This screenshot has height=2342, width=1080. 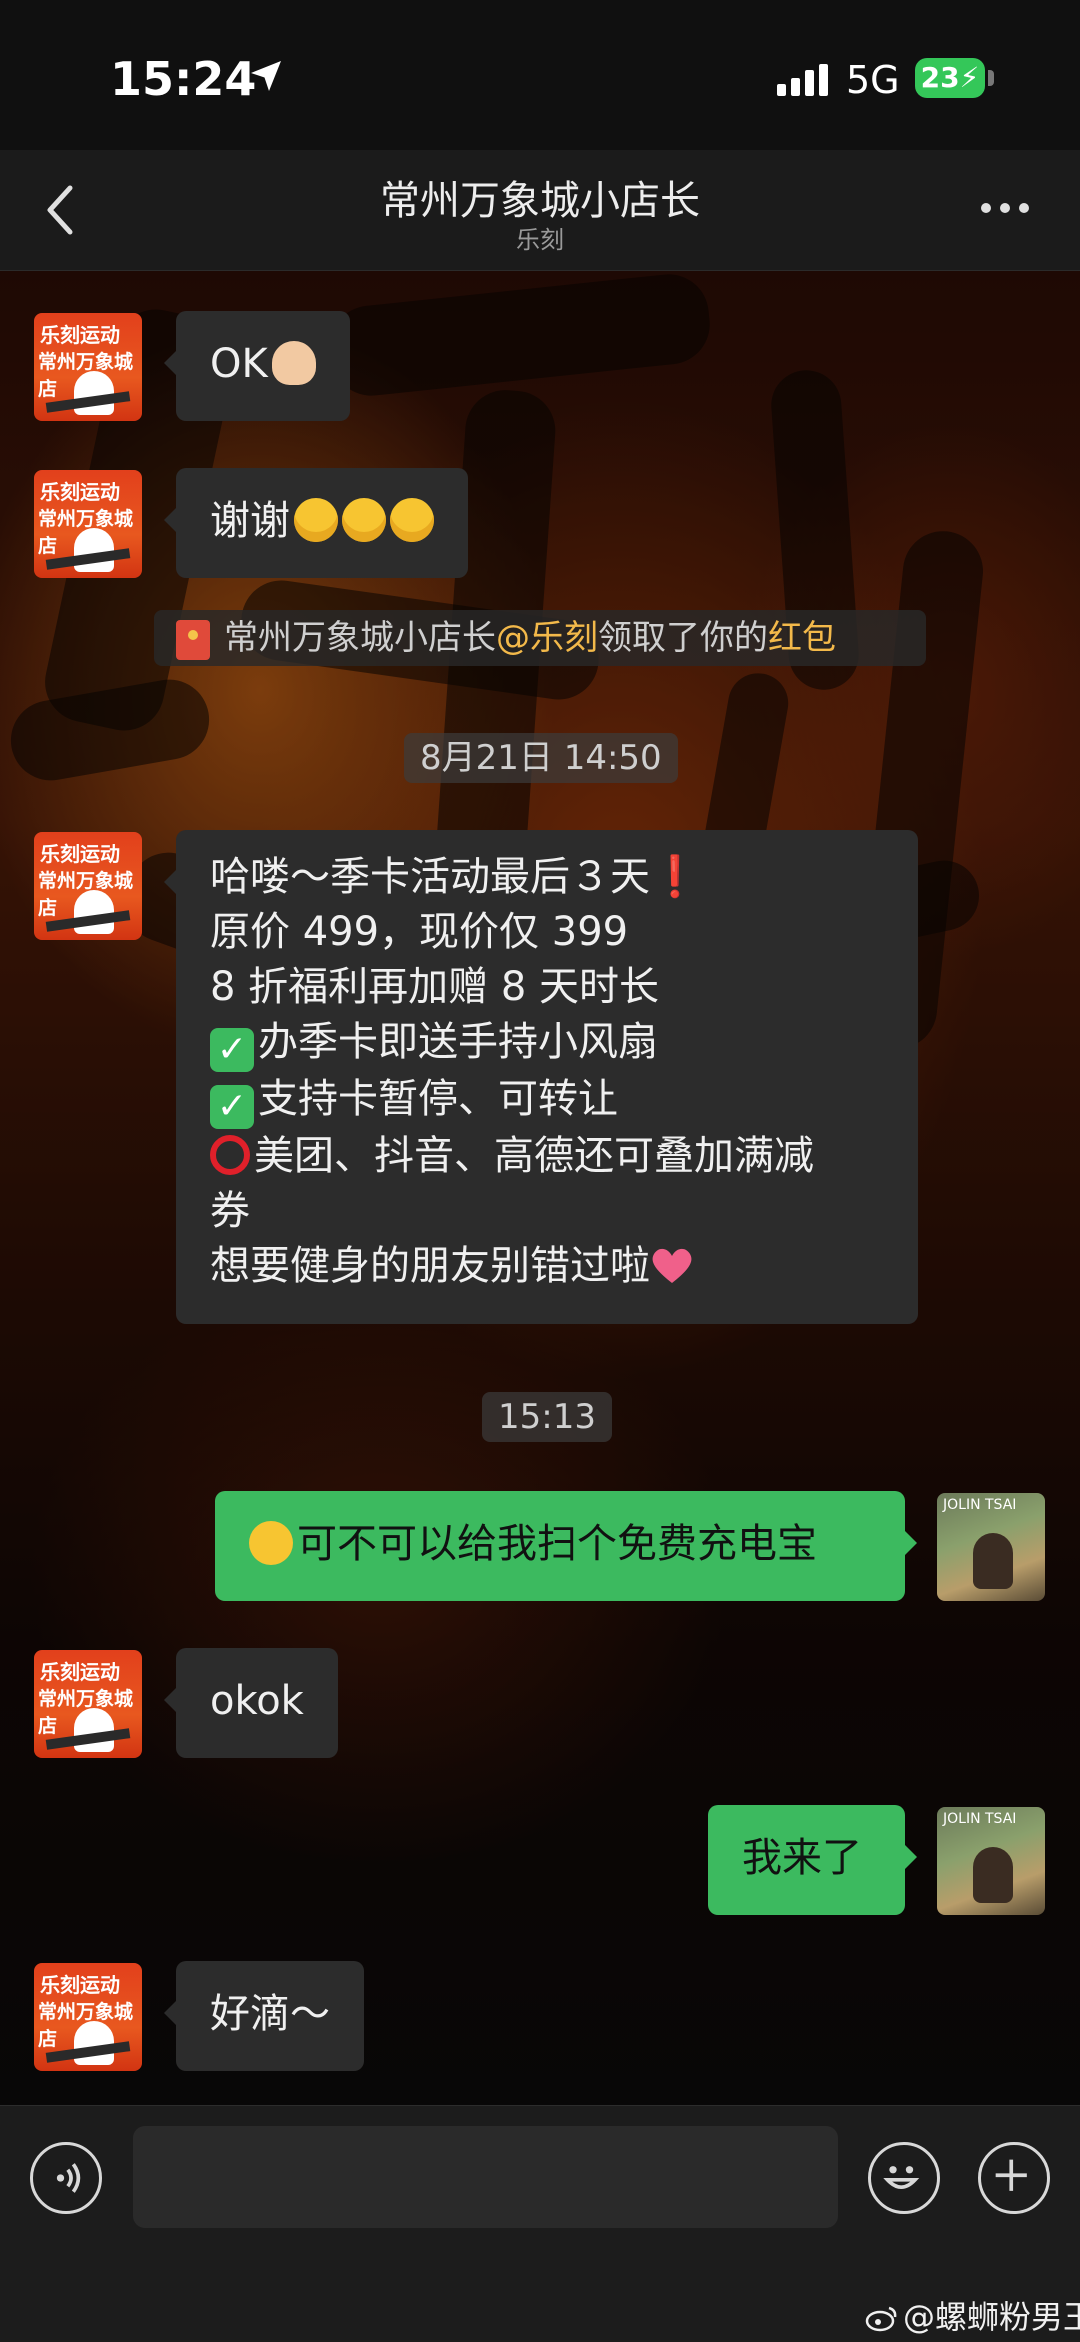 What do you see at coordinates (1005, 208) in the screenshot?
I see `more-dots-icon` at bounding box center [1005, 208].